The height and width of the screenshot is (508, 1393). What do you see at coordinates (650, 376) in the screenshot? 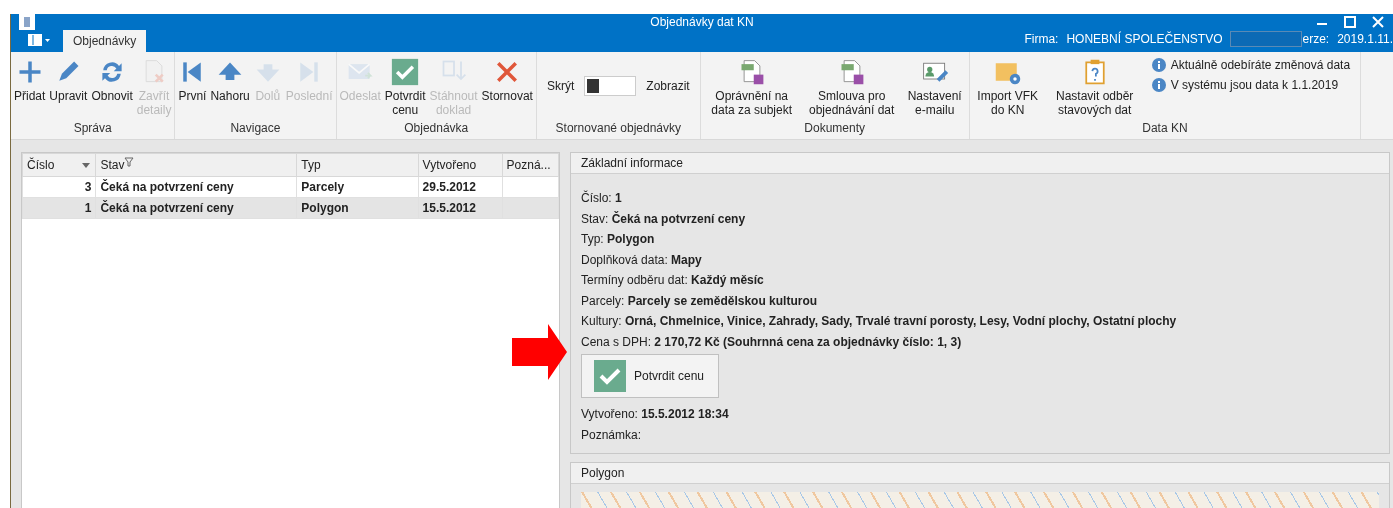
I see `confirm-price-button: Potvrdit cenu` at bounding box center [650, 376].